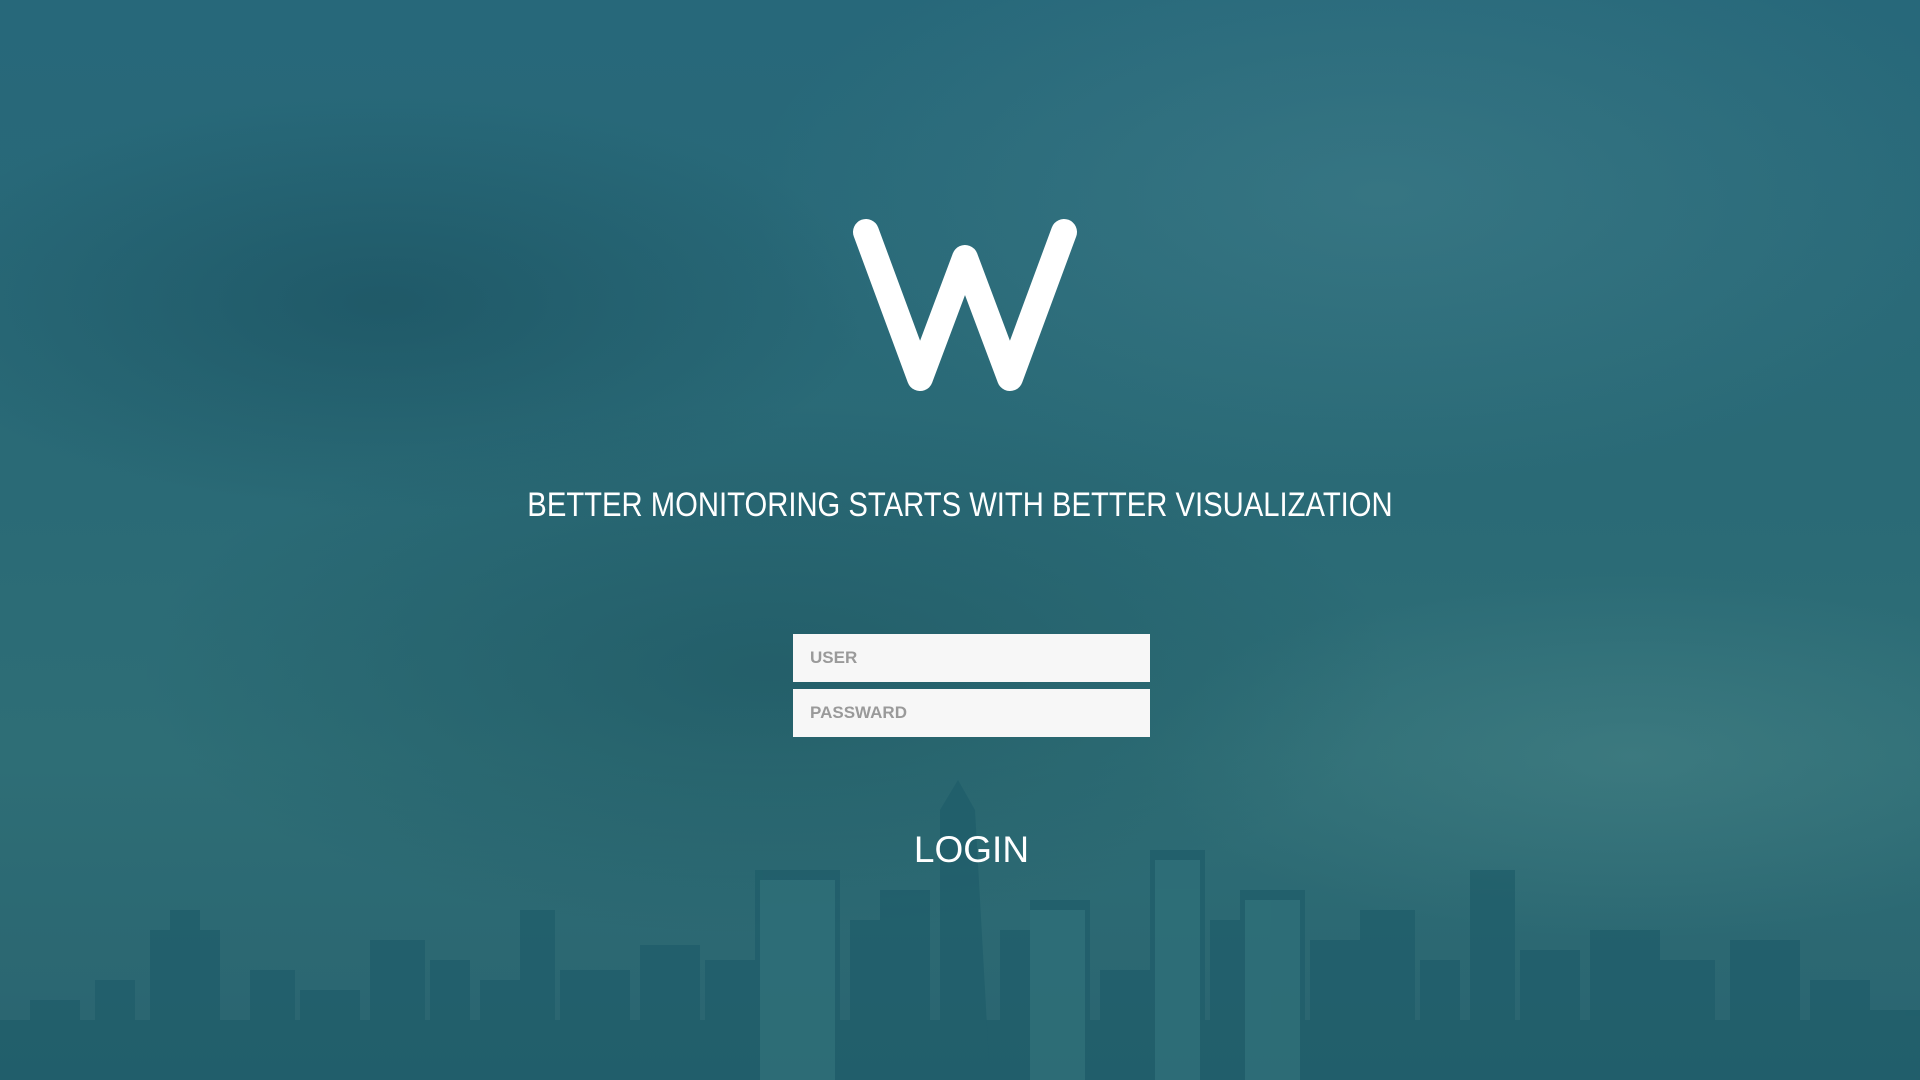  Describe the element at coordinates (965, 305) in the screenshot. I see `w-logo-icon` at that location.